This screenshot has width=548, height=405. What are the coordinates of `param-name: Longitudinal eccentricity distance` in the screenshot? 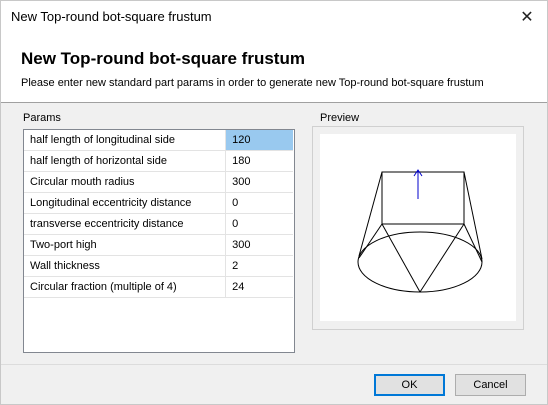 It's located at (125, 203).